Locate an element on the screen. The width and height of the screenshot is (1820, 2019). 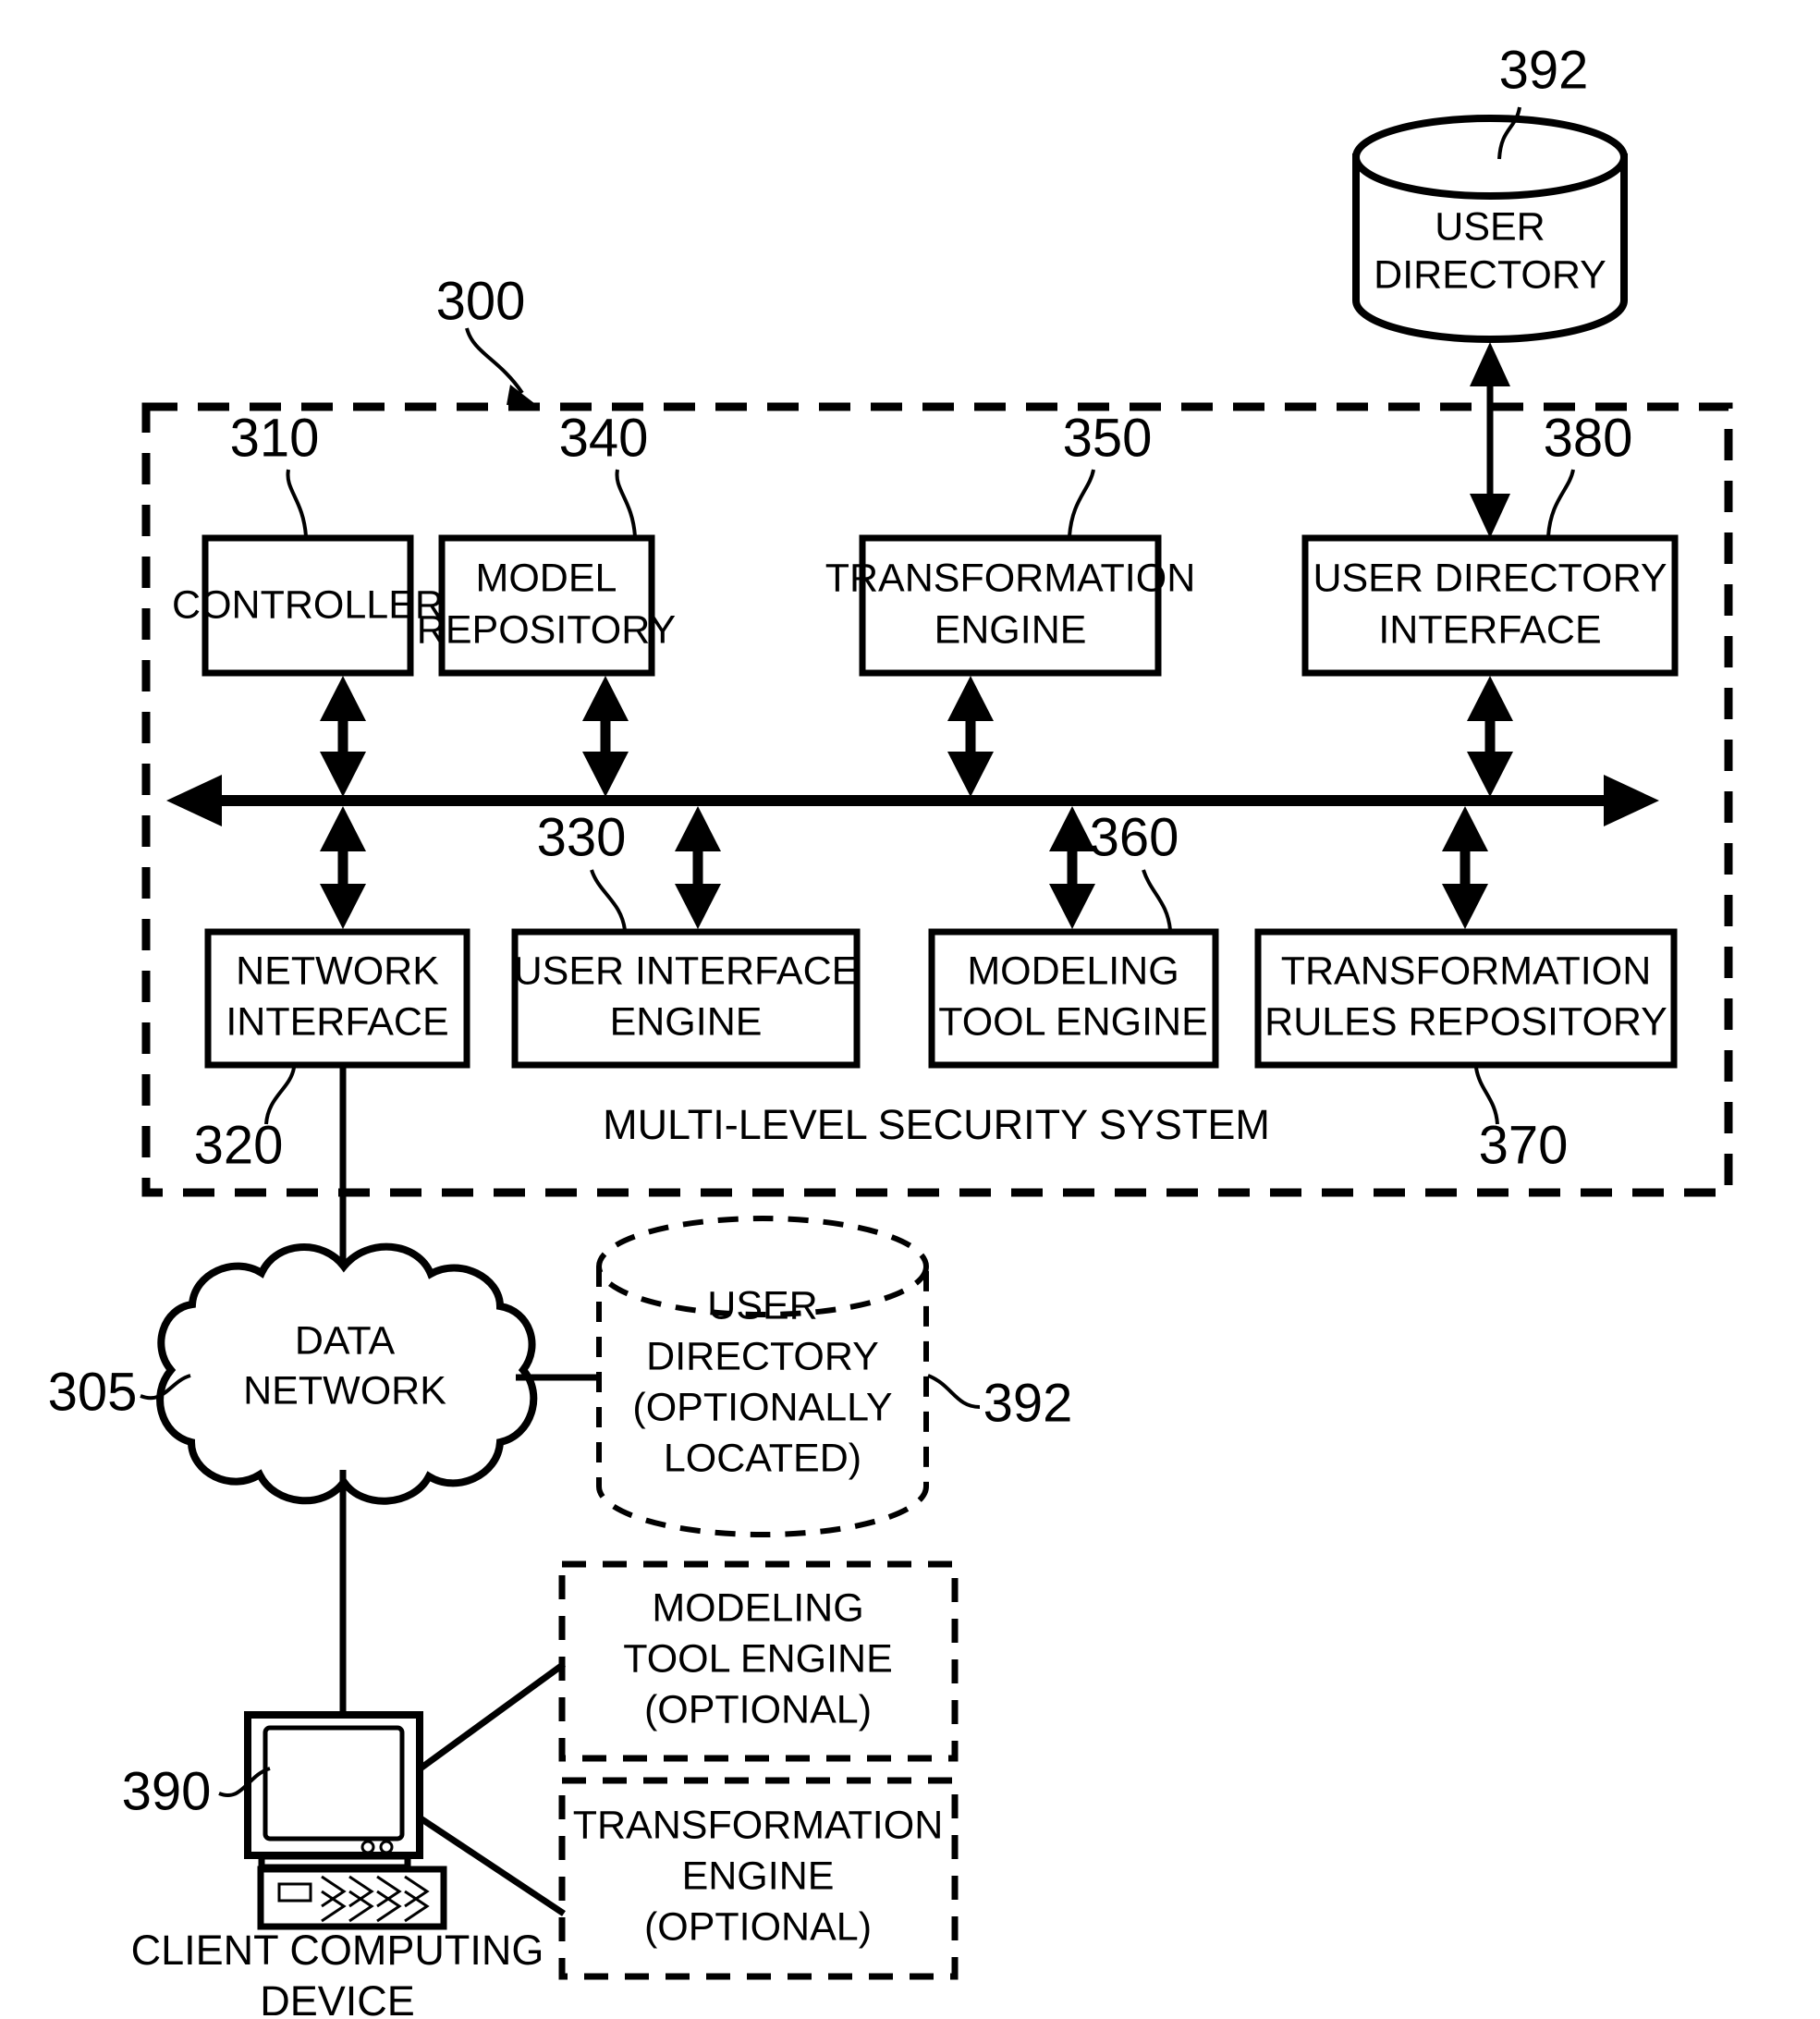
ref-num-300: 300 is located at coordinates (481, 301).